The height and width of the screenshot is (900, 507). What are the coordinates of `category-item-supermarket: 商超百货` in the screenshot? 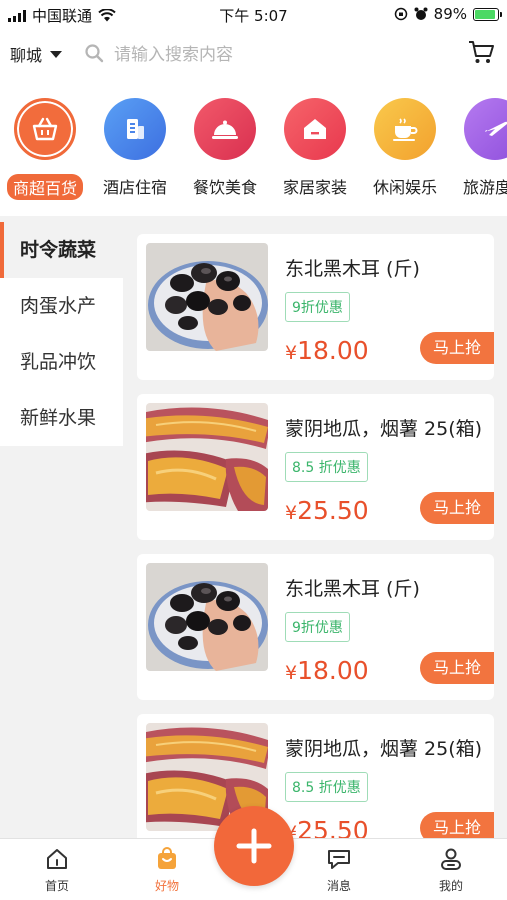 It's located at (45, 149).